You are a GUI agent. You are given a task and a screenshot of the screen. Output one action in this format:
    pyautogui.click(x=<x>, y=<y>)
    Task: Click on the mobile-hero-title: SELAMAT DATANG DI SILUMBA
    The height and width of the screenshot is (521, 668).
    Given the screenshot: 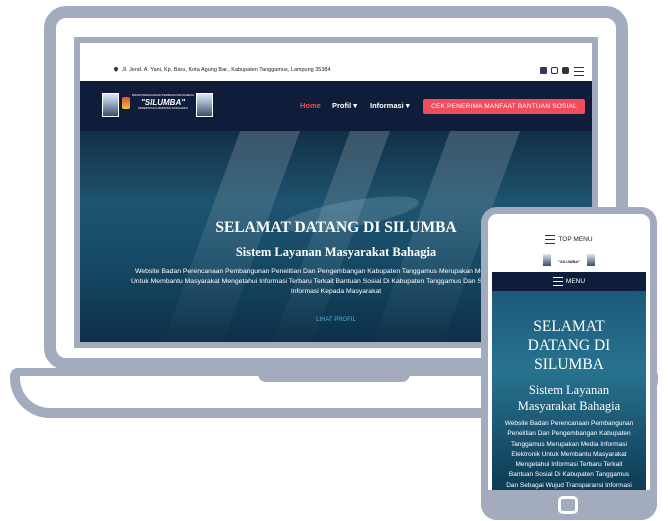 What is the action you would take?
    pyautogui.click(x=569, y=345)
    